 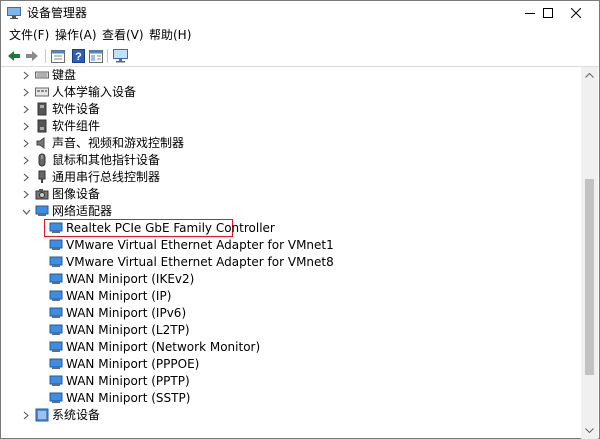 I want to click on properties-icon, so click(x=58, y=56).